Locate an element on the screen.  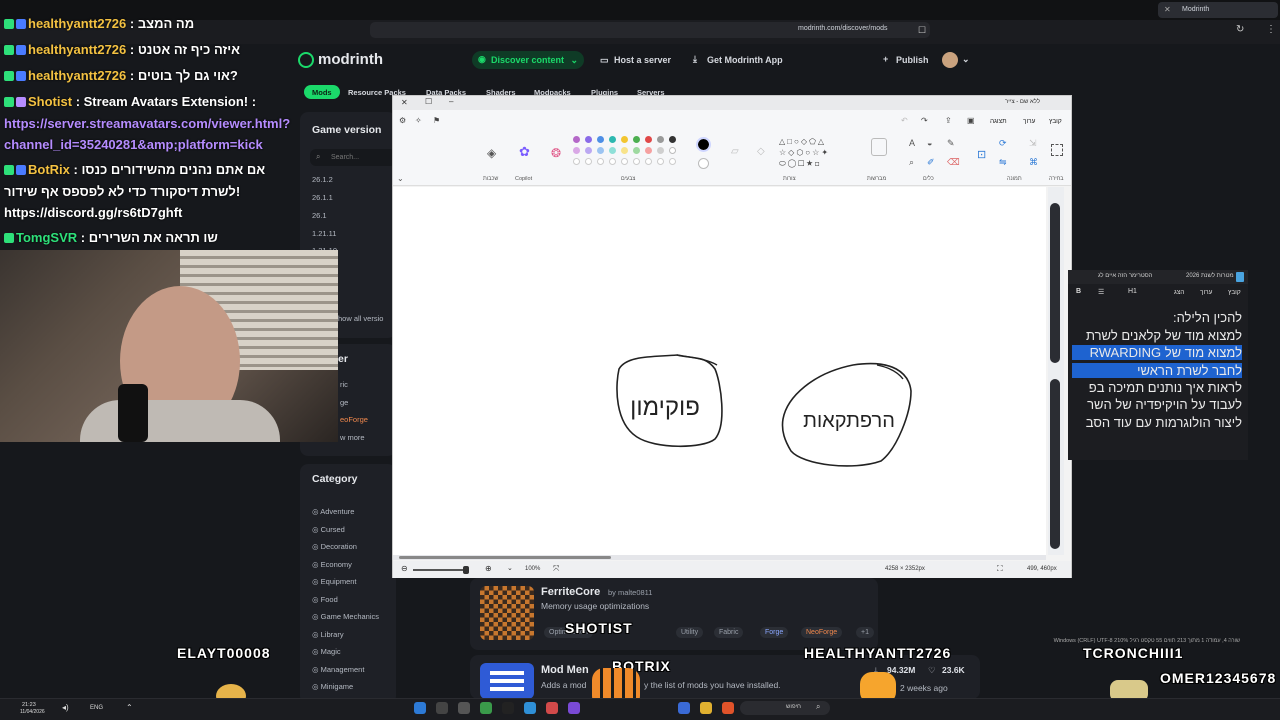
category-item: ◎ Management is located at coordinates (338, 668).